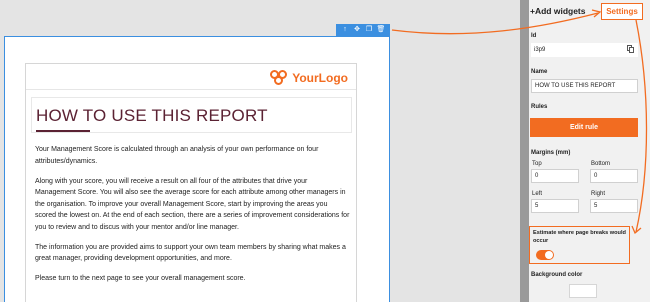  I want to click on edit-rule-button: Edit rule, so click(584, 127).